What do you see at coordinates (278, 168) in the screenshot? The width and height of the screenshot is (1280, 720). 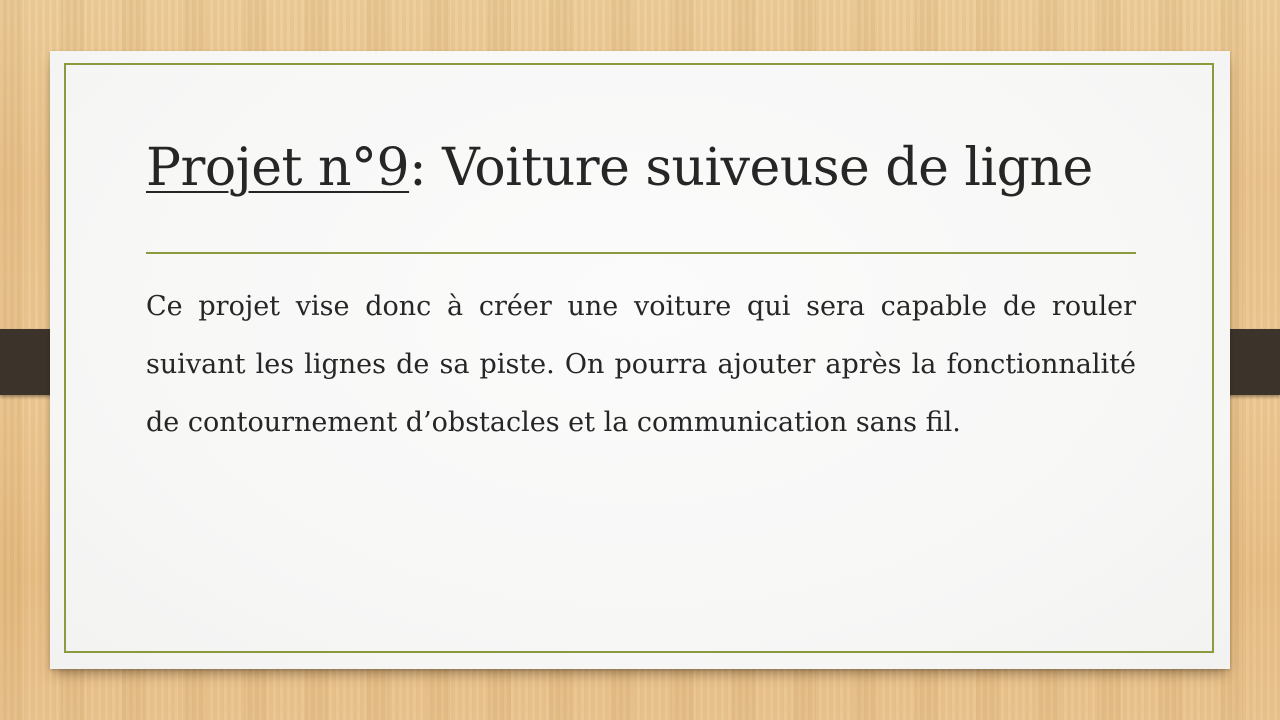 I see `slide-title-project-number: Projet n°9` at bounding box center [278, 168].